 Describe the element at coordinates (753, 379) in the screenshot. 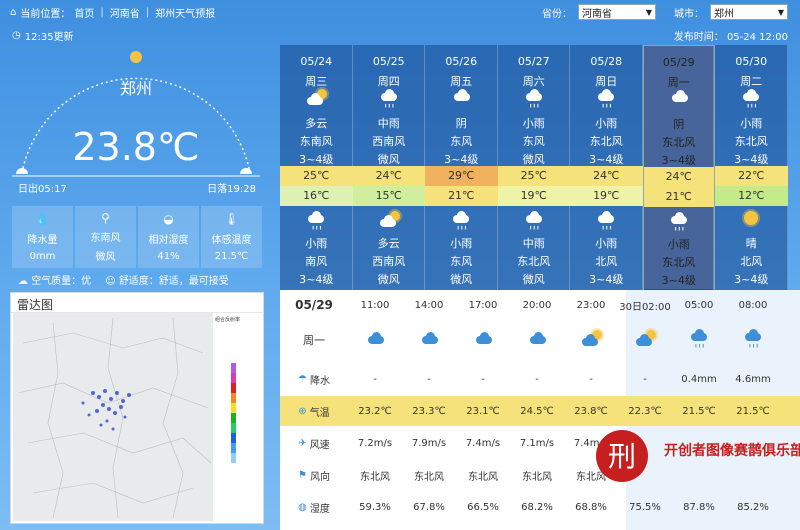

I see `hourly-cell: 4.6mm` at that location.